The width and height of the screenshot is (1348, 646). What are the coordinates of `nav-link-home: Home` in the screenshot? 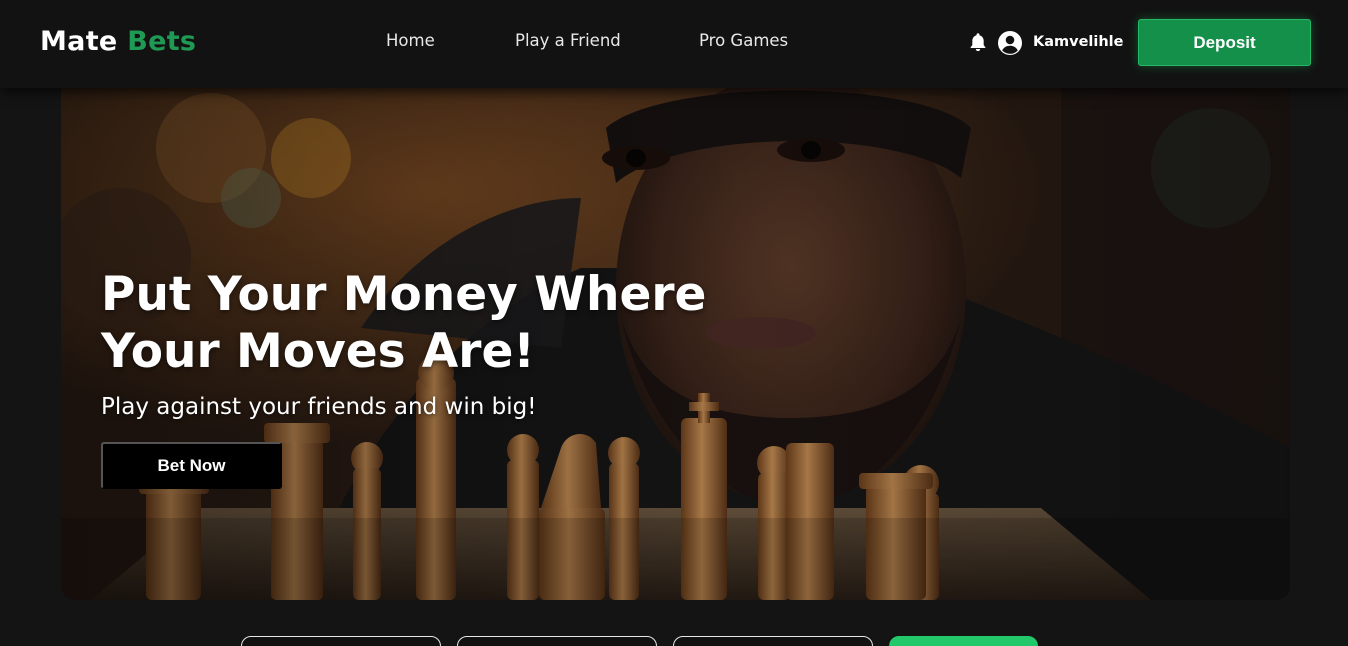 It's located at (410, 40).